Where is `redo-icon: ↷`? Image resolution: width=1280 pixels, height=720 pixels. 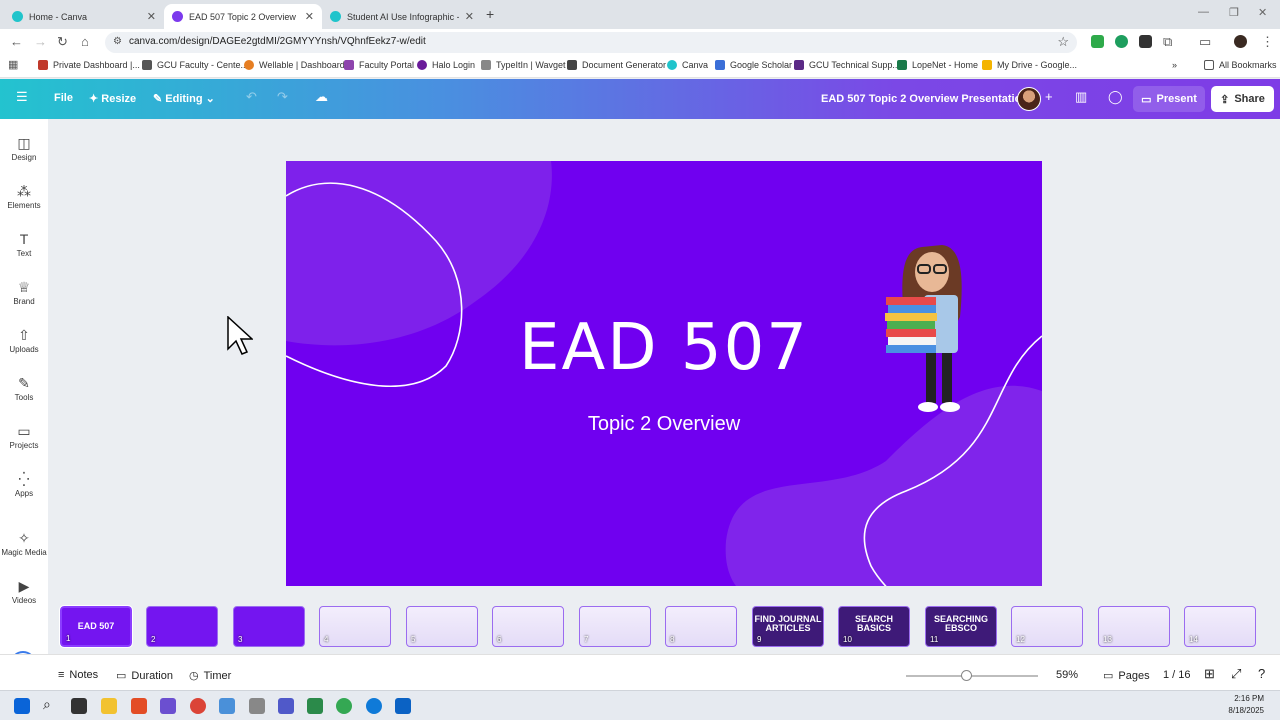
redo-icon: ↷ is located at coordinates (282, 97).